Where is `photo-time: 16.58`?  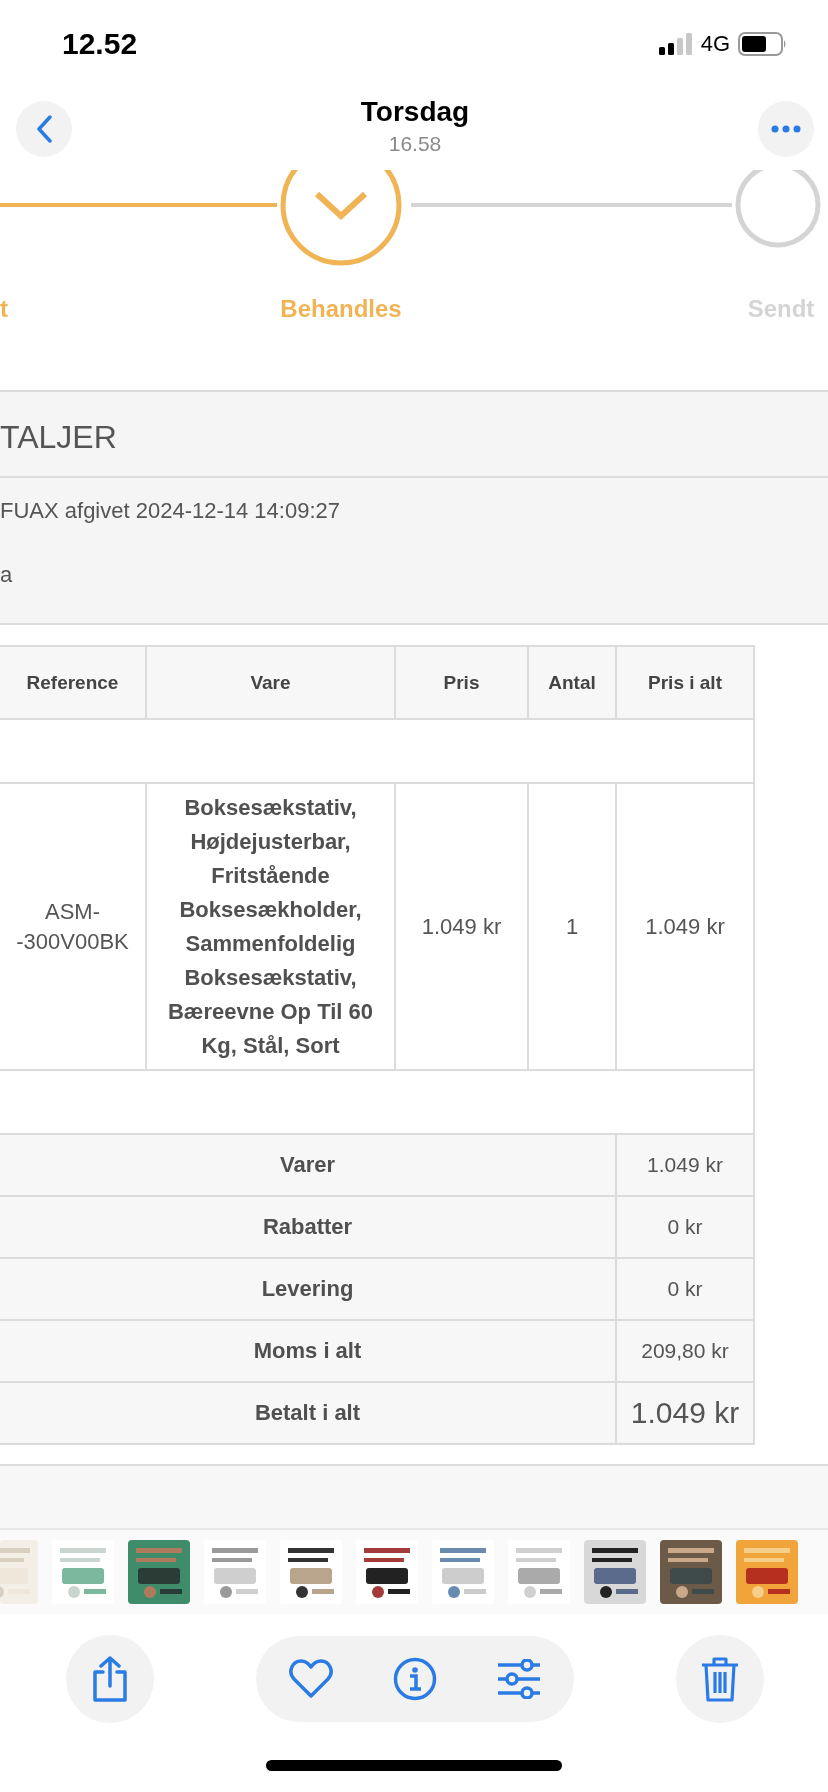 photo-time: 16.58 is located at coordinates (415, 144).